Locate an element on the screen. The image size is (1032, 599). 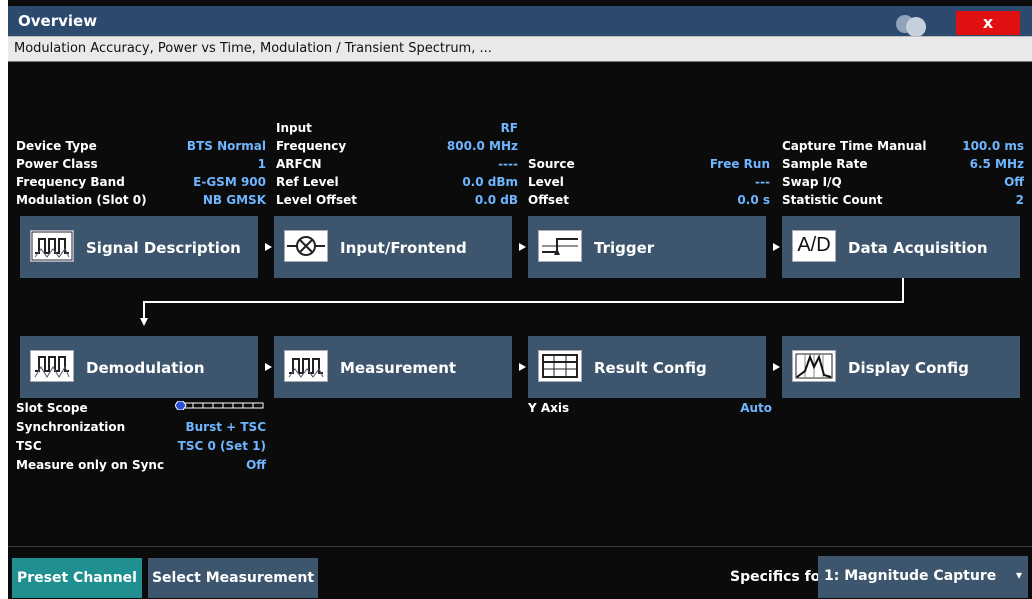
frequency-band-value: E-GSM 900 is located at coordinates (229, 182).